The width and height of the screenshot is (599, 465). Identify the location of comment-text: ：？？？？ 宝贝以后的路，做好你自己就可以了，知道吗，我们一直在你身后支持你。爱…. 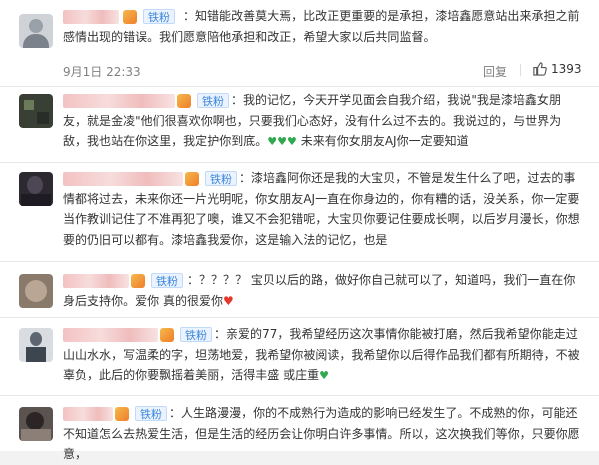
(319, 290).